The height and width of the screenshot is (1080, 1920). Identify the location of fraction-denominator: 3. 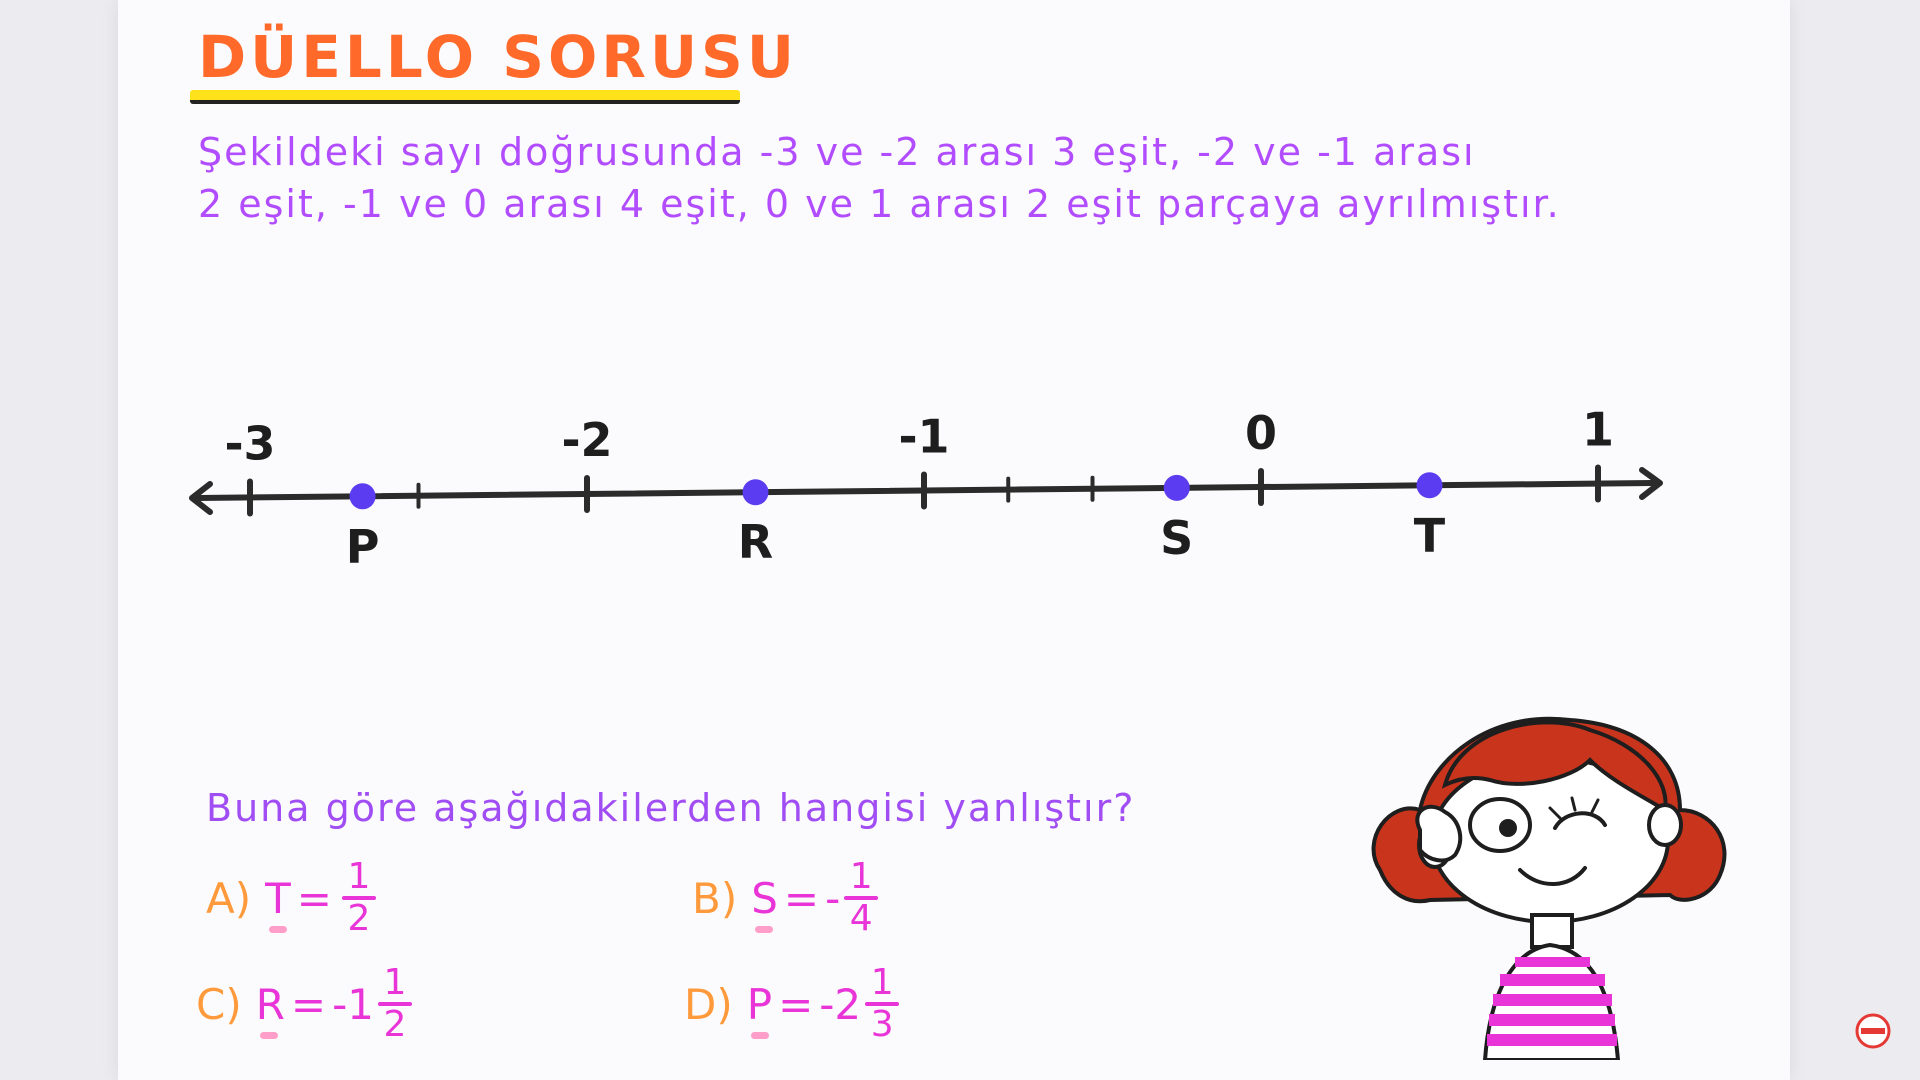
(882, 1024).